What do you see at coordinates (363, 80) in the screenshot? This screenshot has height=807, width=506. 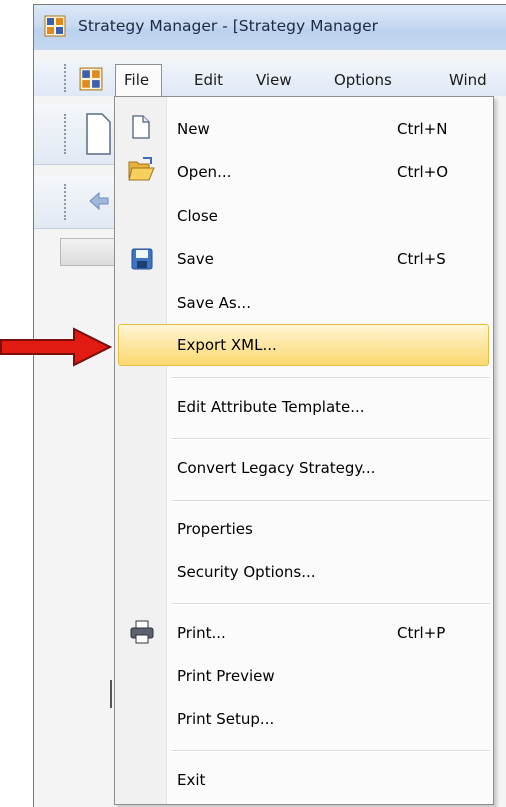 I see `menu-options: Options` at bounding box center [363, 80].